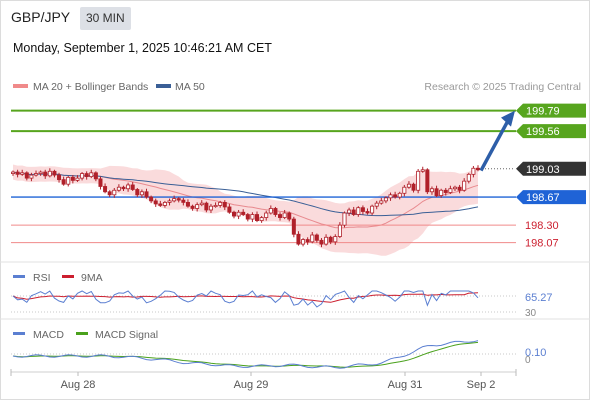  What do you see at coordinates (20, 86) in the screenshot?
I see `ma20-legend-swatch` at bounding box center [20, 86].